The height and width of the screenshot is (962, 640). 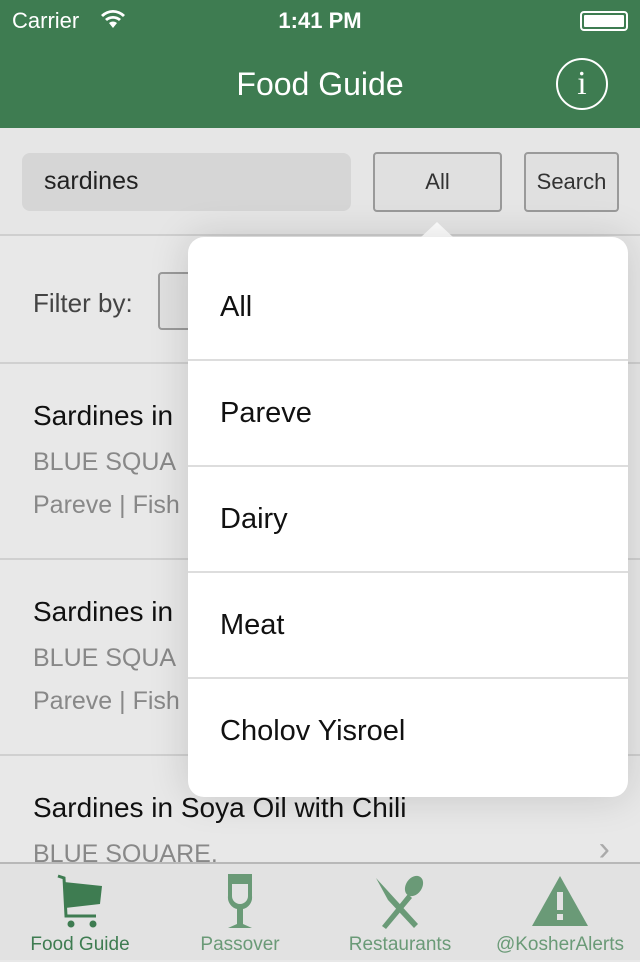 What do you see at coordinates (408, 732) in the screenshot?
I see `option-cholov-yisroel: Cholov Yisroel` at bounding box center [408, 732].